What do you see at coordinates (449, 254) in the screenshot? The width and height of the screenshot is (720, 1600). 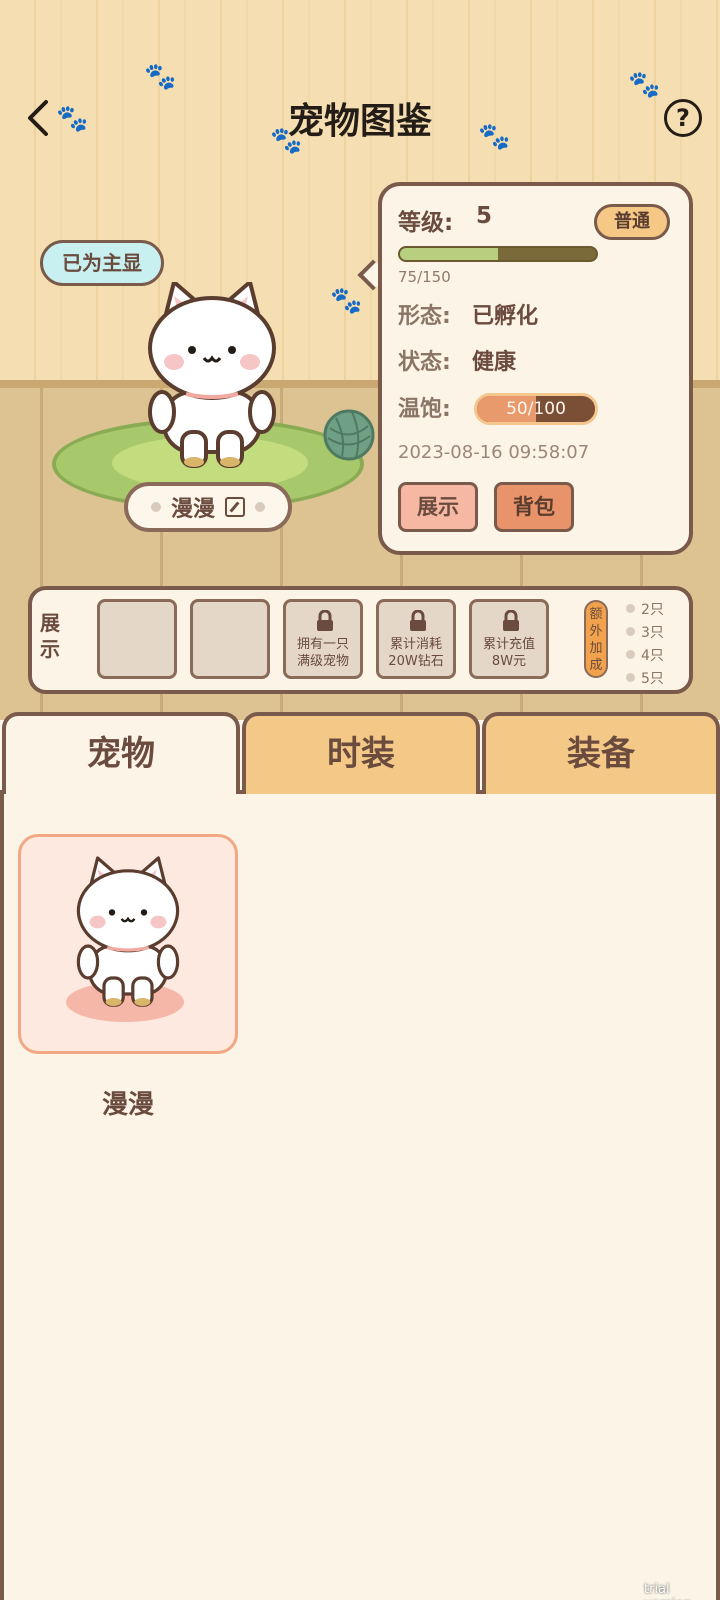 I see `experience-bar-fill` at bounding box center [449, 254].